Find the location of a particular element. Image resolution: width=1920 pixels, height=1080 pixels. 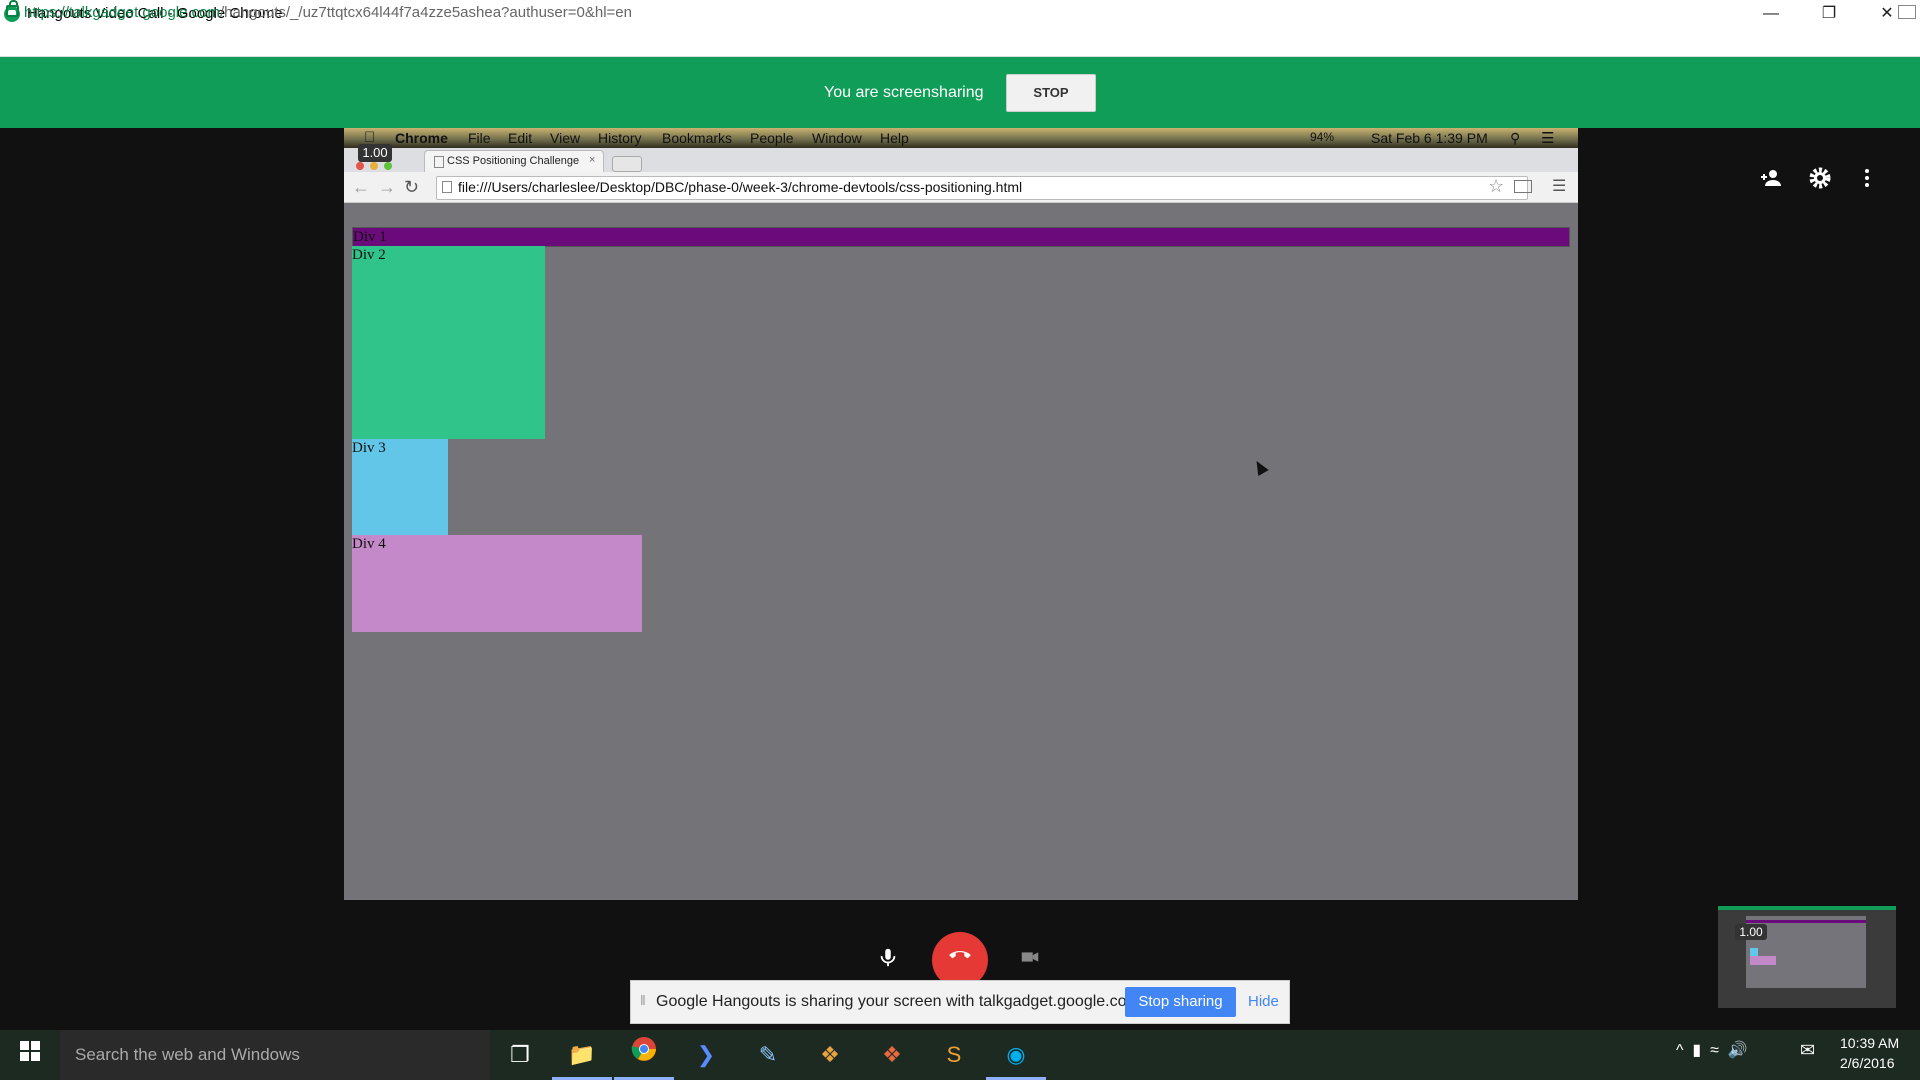

tab-close-icon: × is located at coordinates (592, 160).